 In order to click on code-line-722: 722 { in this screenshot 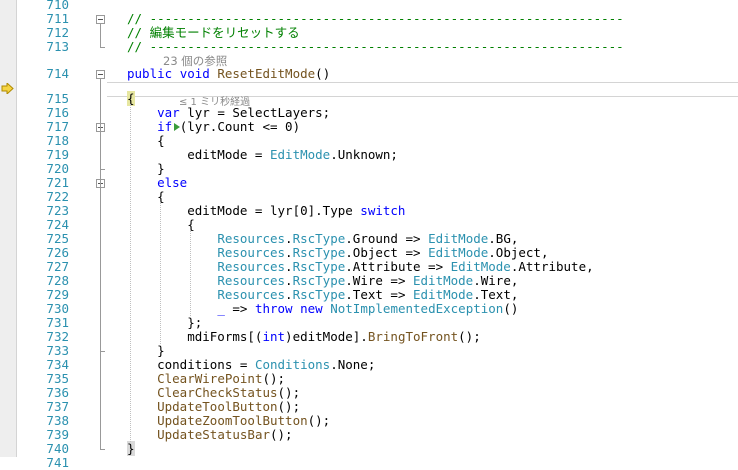, I will do `click(377, 197)`.